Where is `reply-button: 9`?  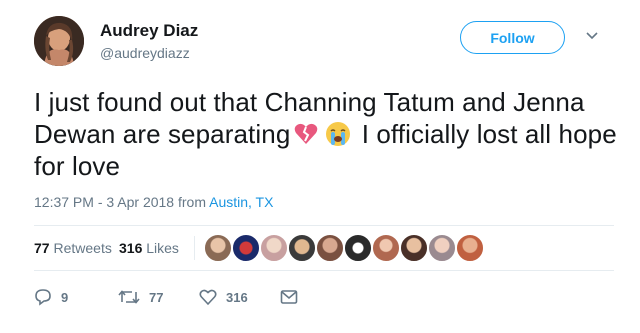
reply-button: 9 is located at coordinates (51, 297).